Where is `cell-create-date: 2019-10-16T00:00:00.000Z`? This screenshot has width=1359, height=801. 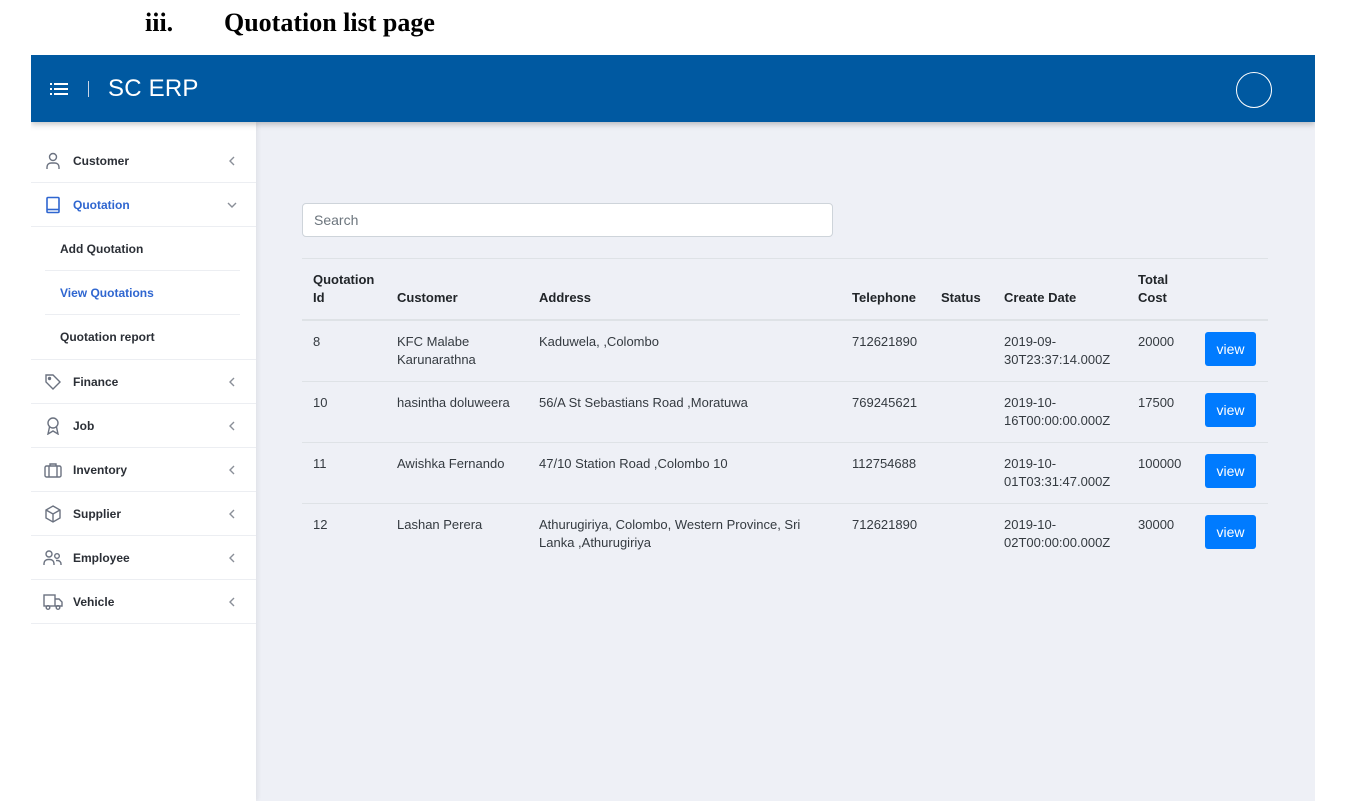
cell-create-date: 2019-10-16T00:00:00.000Z is located at coordinates (1060, 412).